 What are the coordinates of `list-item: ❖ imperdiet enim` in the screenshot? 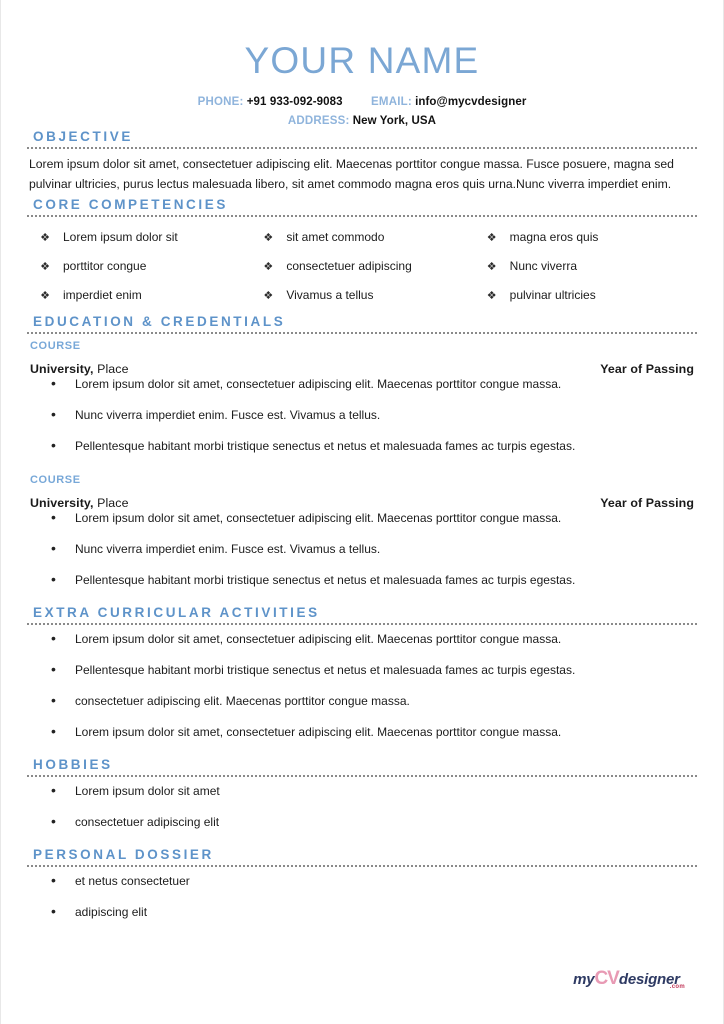 It's located at (138, 295).